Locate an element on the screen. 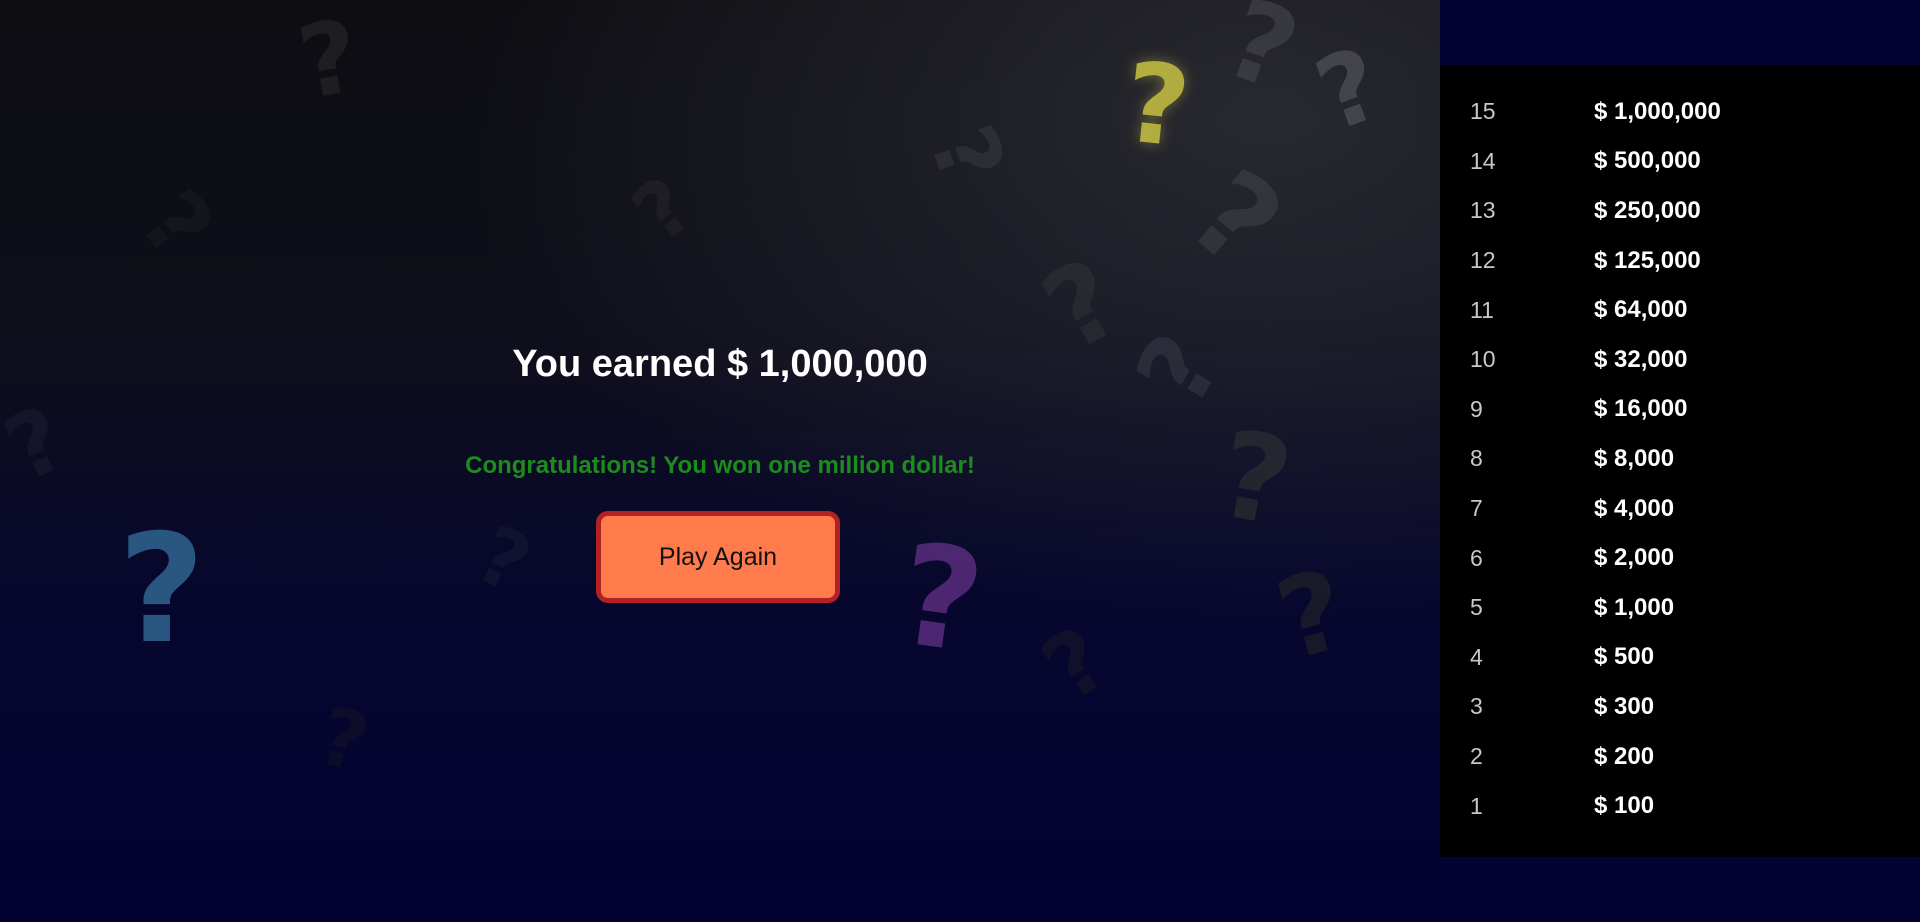 Image resolution: width=1920 pixels, height=922 pixels. rung-number: 6 is located at coordinates (1476, 557).